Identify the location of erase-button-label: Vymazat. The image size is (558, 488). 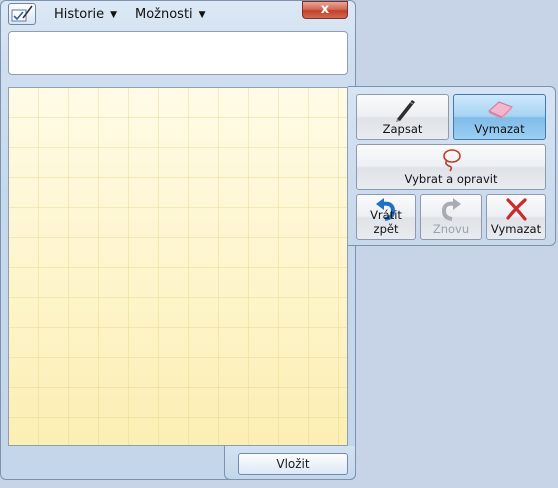
(499, 129).